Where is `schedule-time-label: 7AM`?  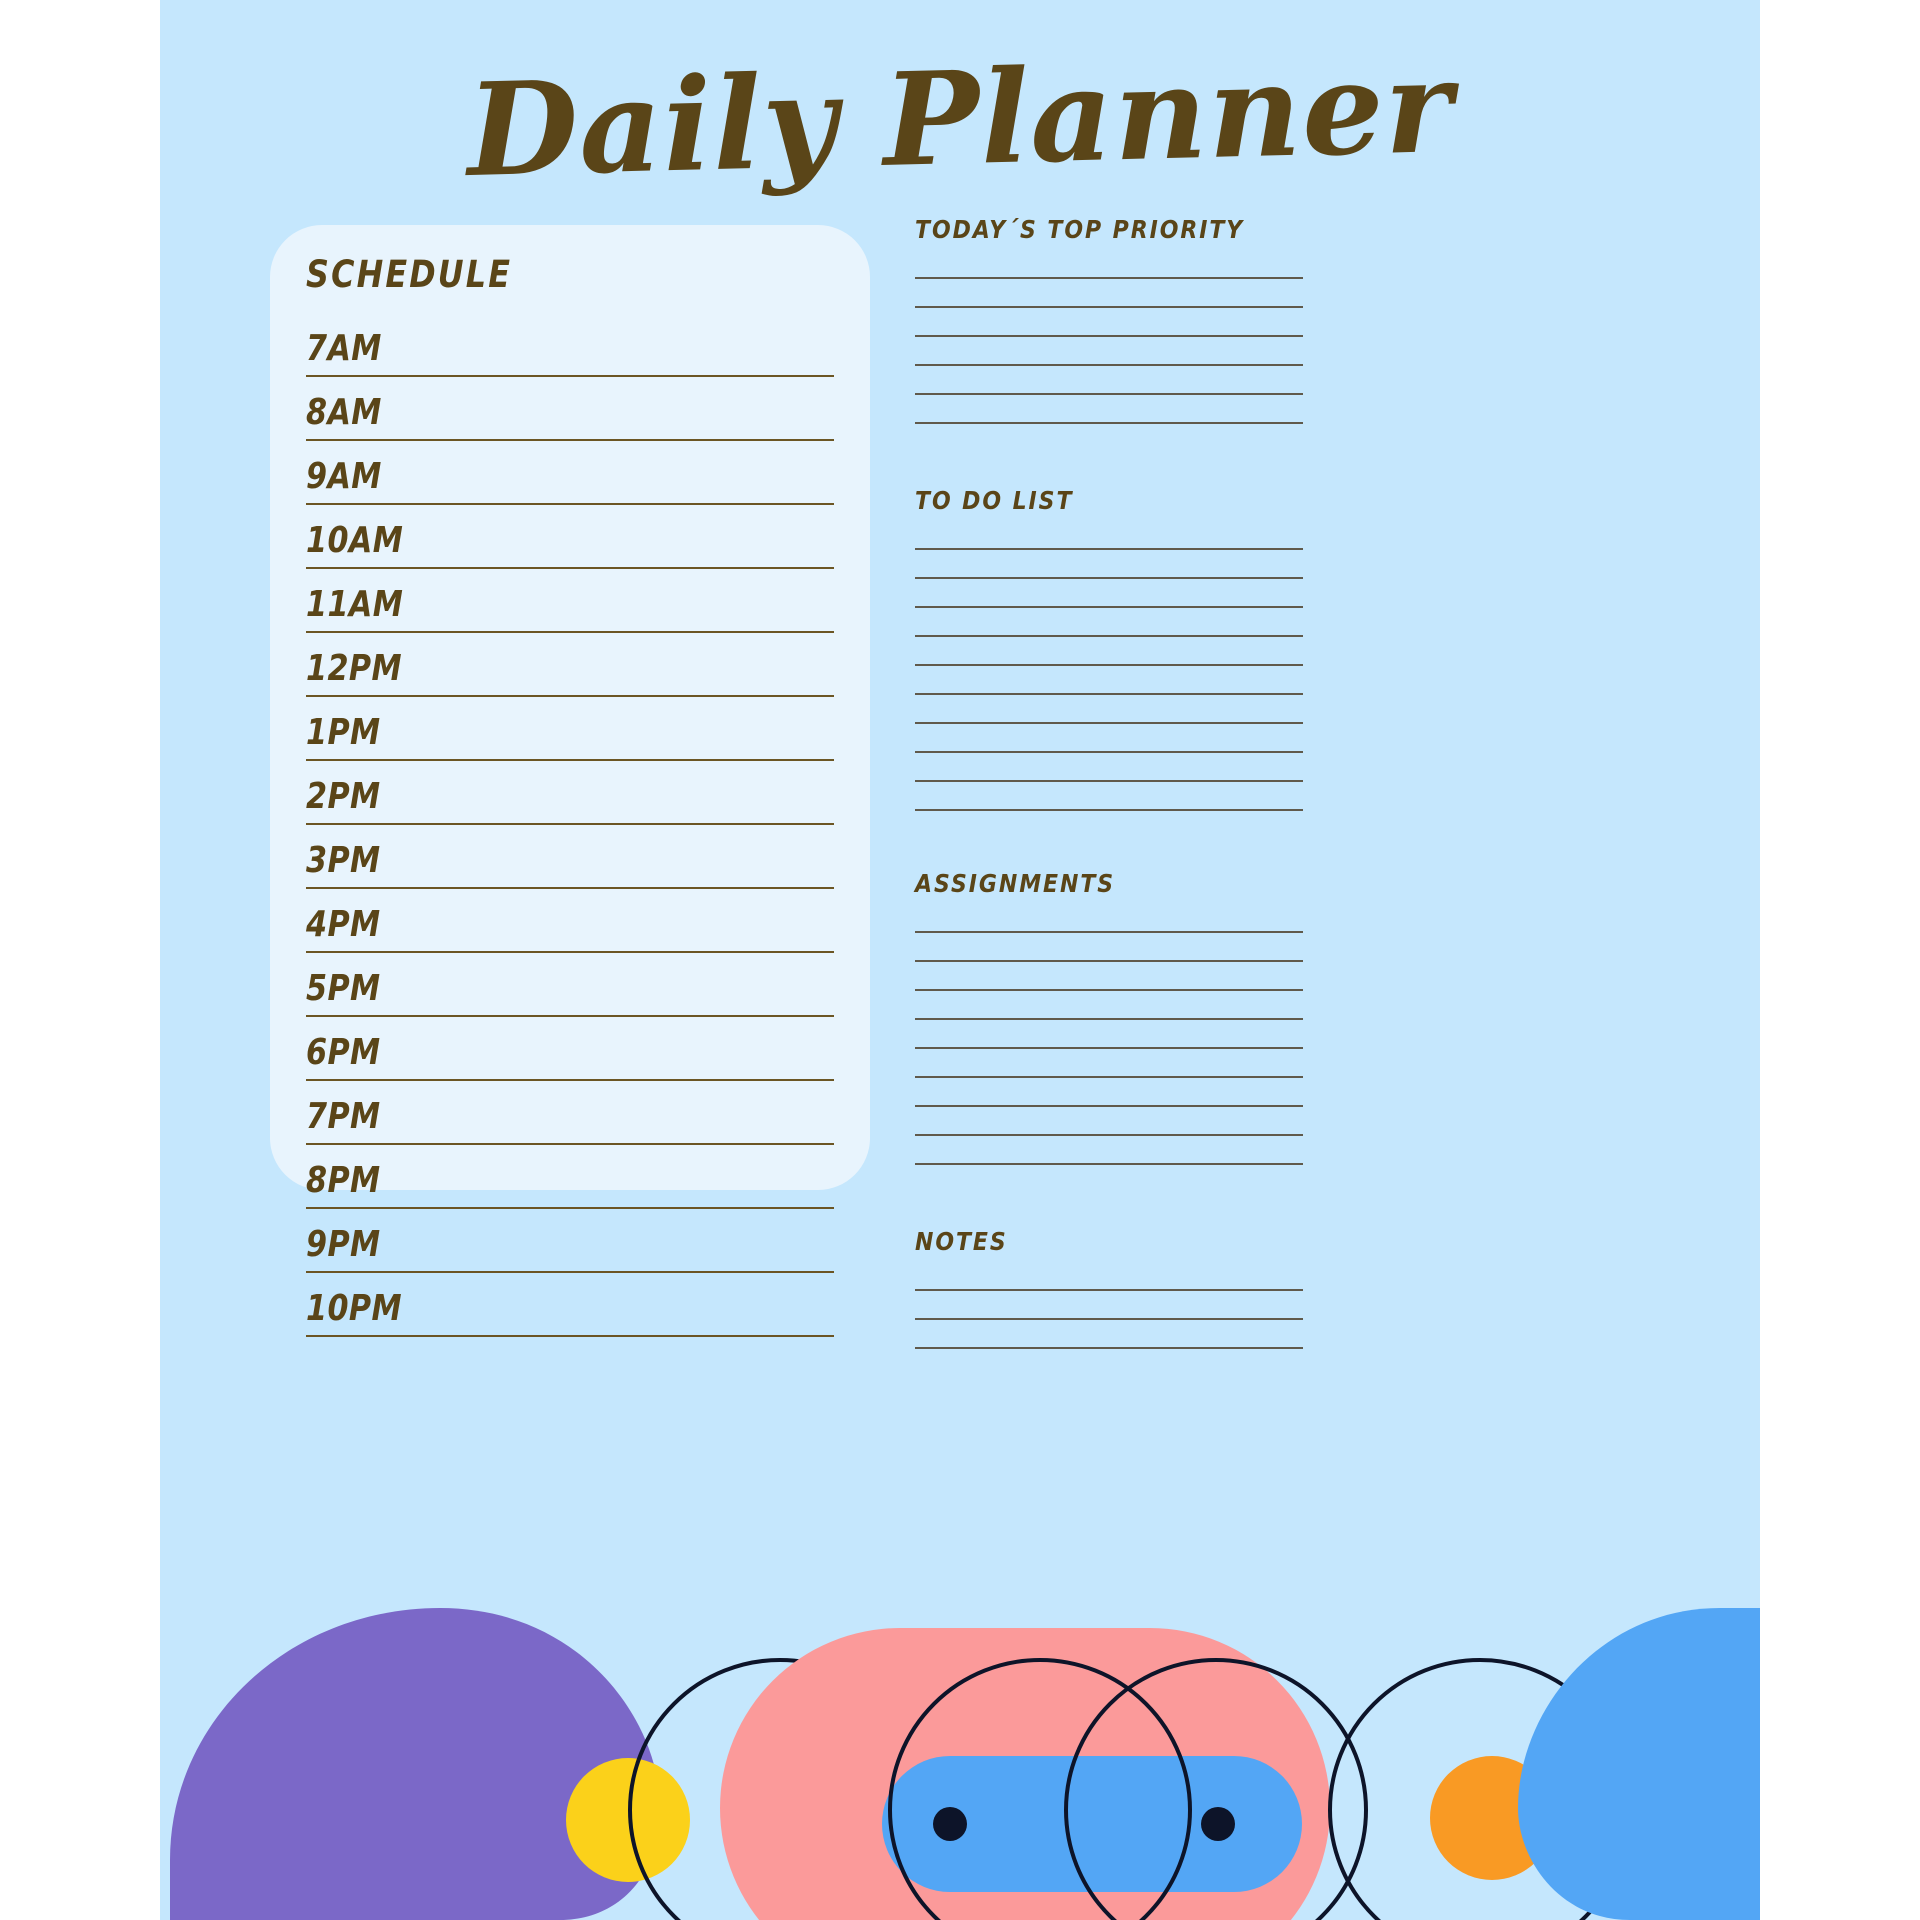 schedule-time-label: 7AM is located at coordinates (344, 348).